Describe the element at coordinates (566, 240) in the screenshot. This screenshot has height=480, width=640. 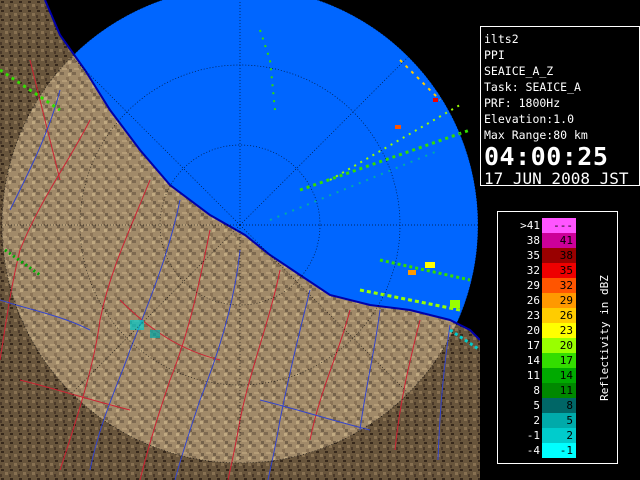
I see `legend-label-high: 41` at that location.